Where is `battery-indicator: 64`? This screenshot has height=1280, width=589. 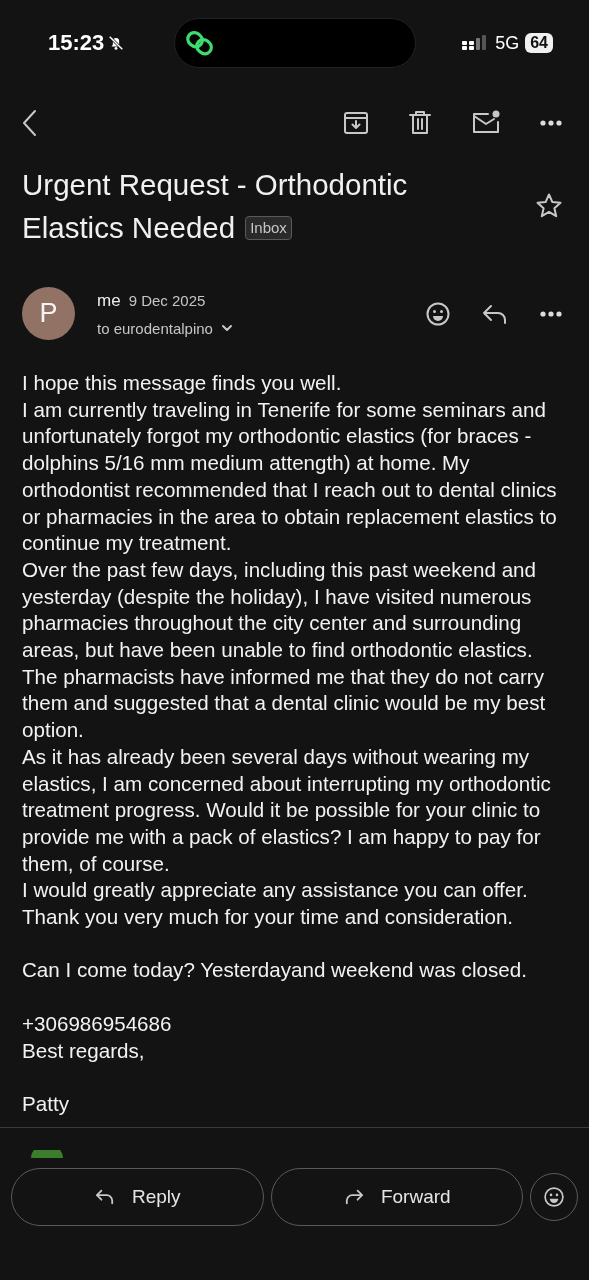
battery-indicator: 64 is located at coordinates (539, 43).